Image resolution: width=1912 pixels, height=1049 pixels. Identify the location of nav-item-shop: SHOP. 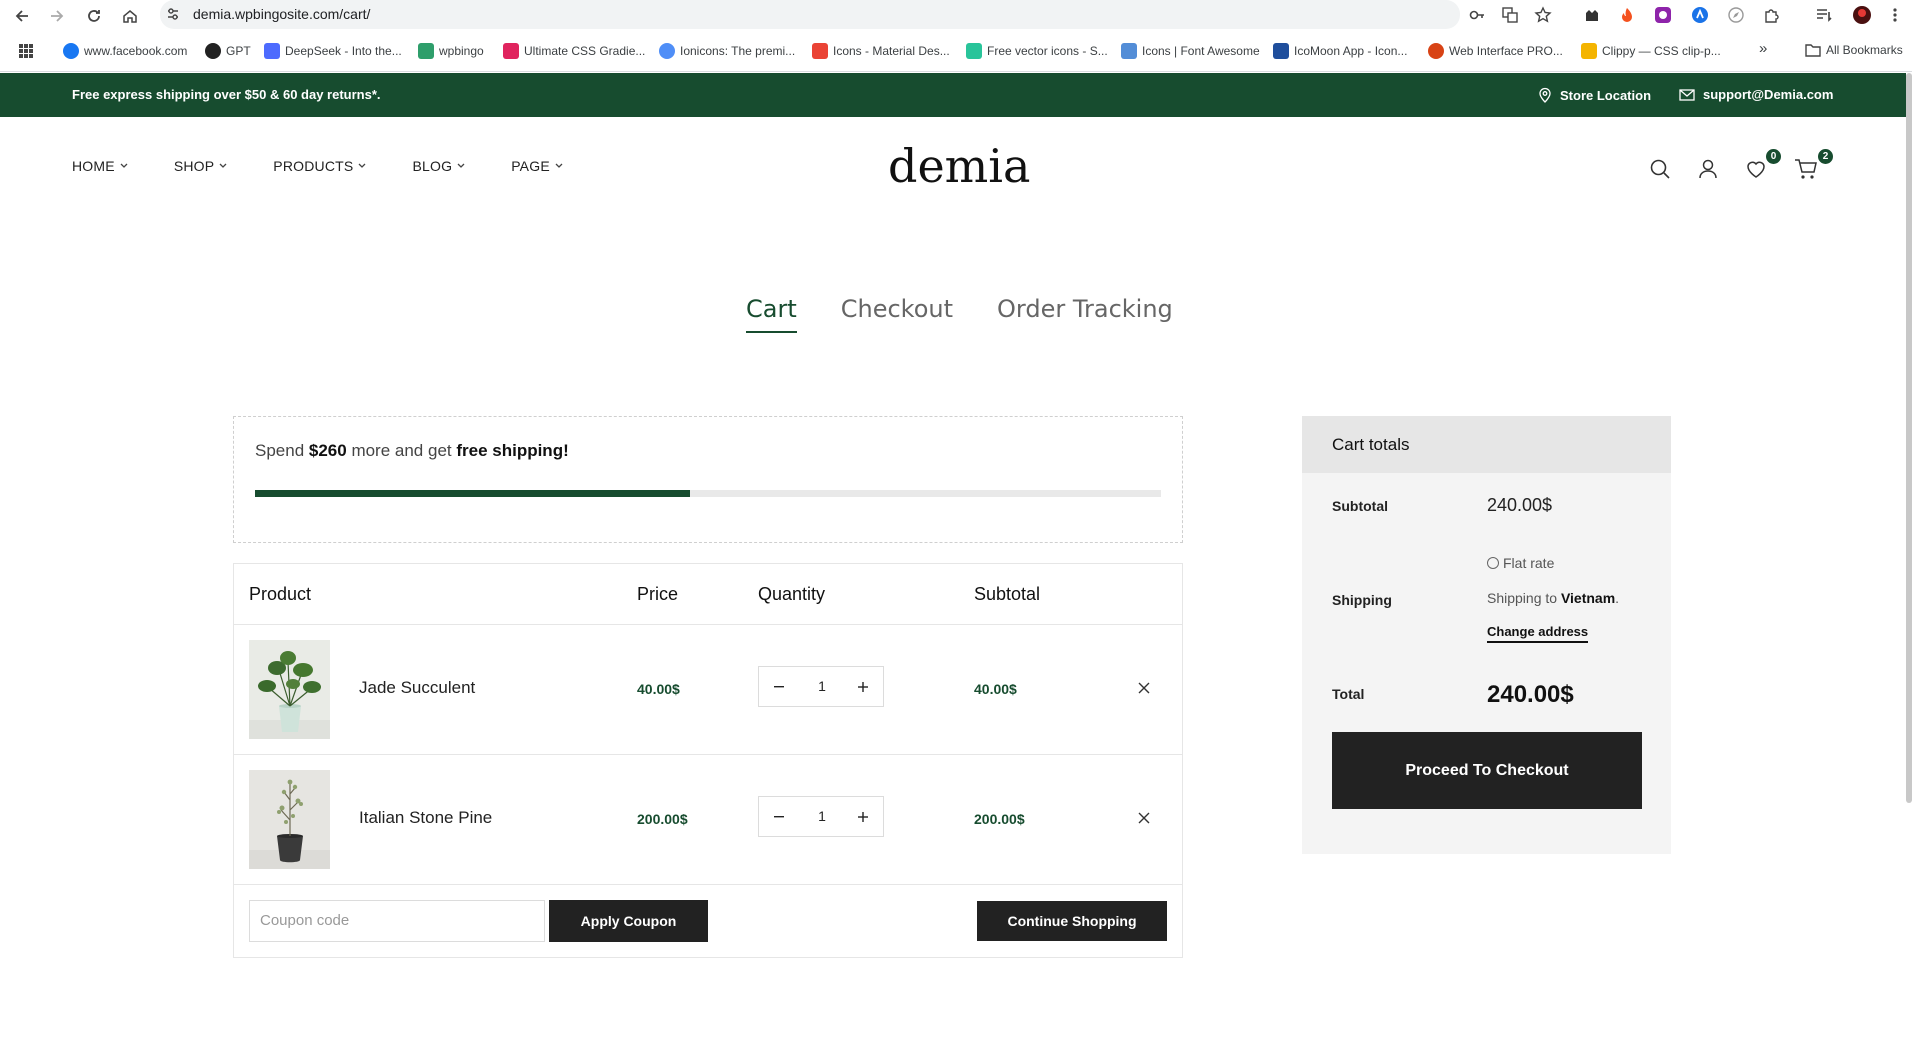
(200, 166).